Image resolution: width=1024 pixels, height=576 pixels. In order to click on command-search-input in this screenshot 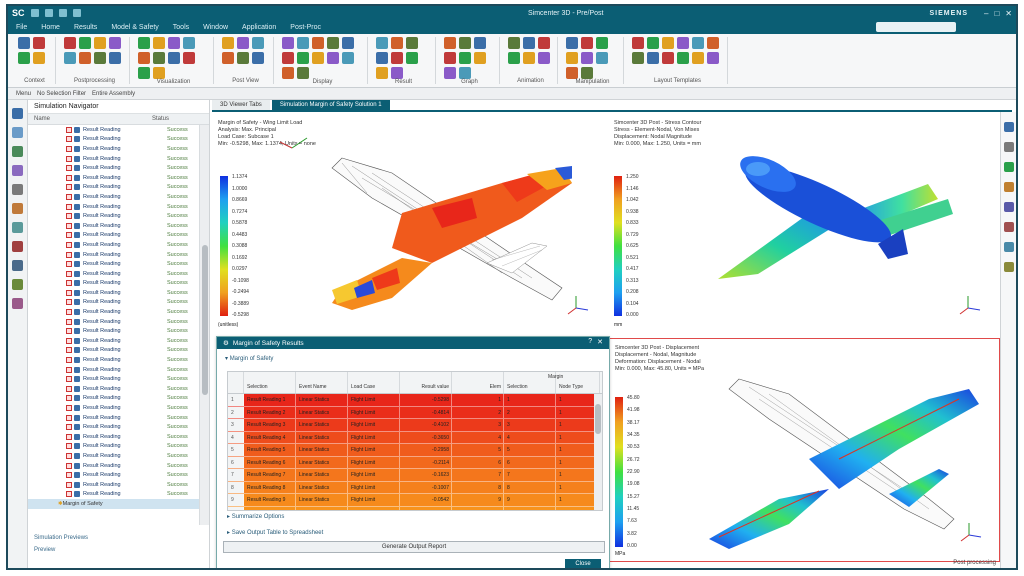, I will do `click(916, 27)`.